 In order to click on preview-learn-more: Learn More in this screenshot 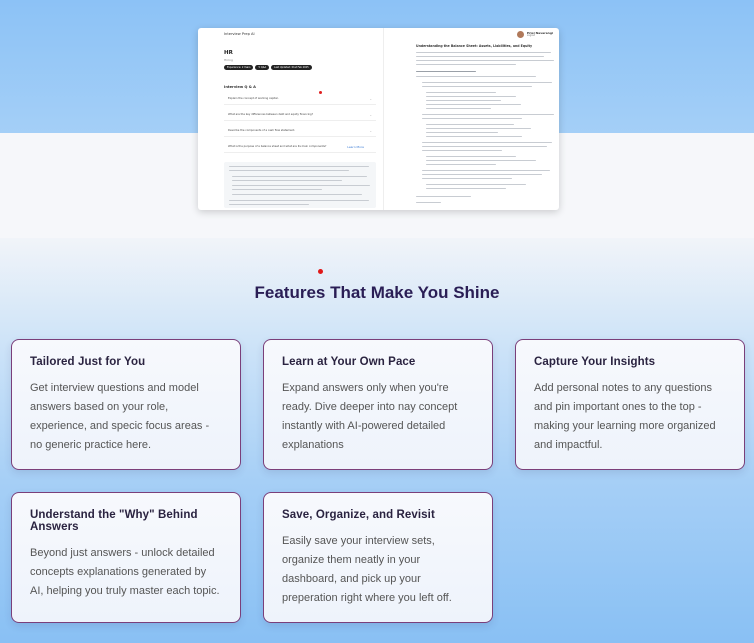, I will do `click(355, 147)`.